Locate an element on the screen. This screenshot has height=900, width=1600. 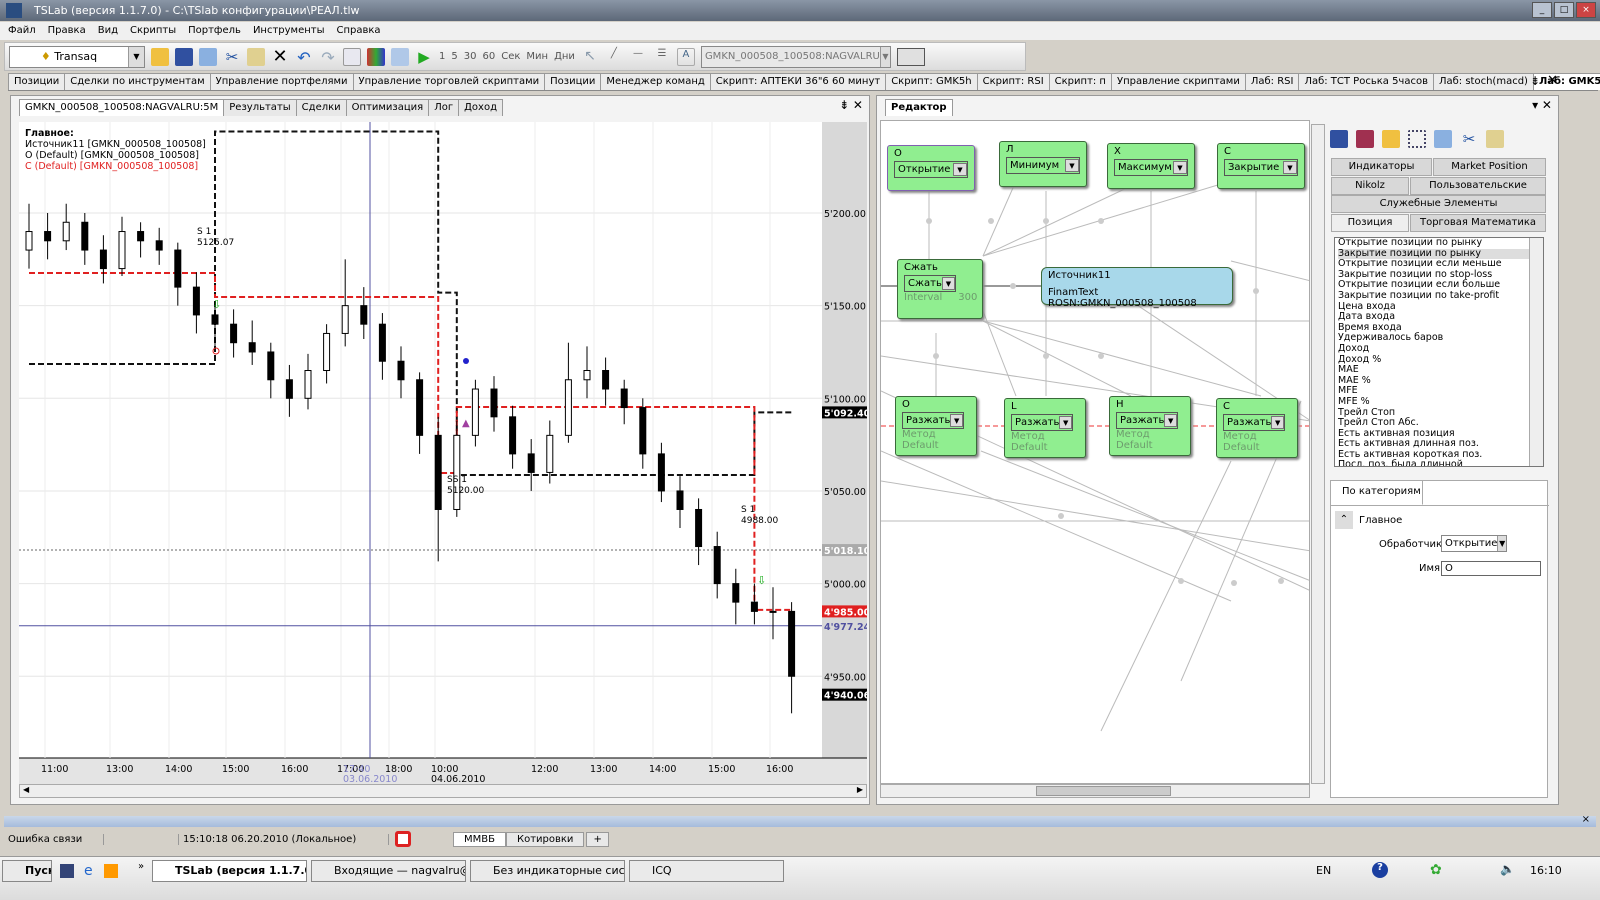
save-icon is located at coordinates (1339, 139).